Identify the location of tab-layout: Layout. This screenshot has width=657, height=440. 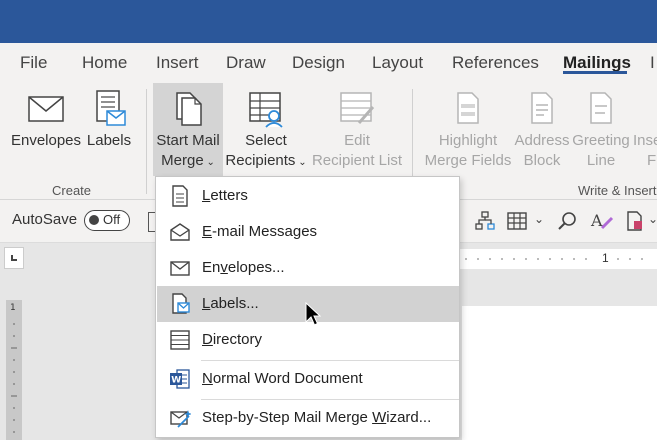
(397, 63).